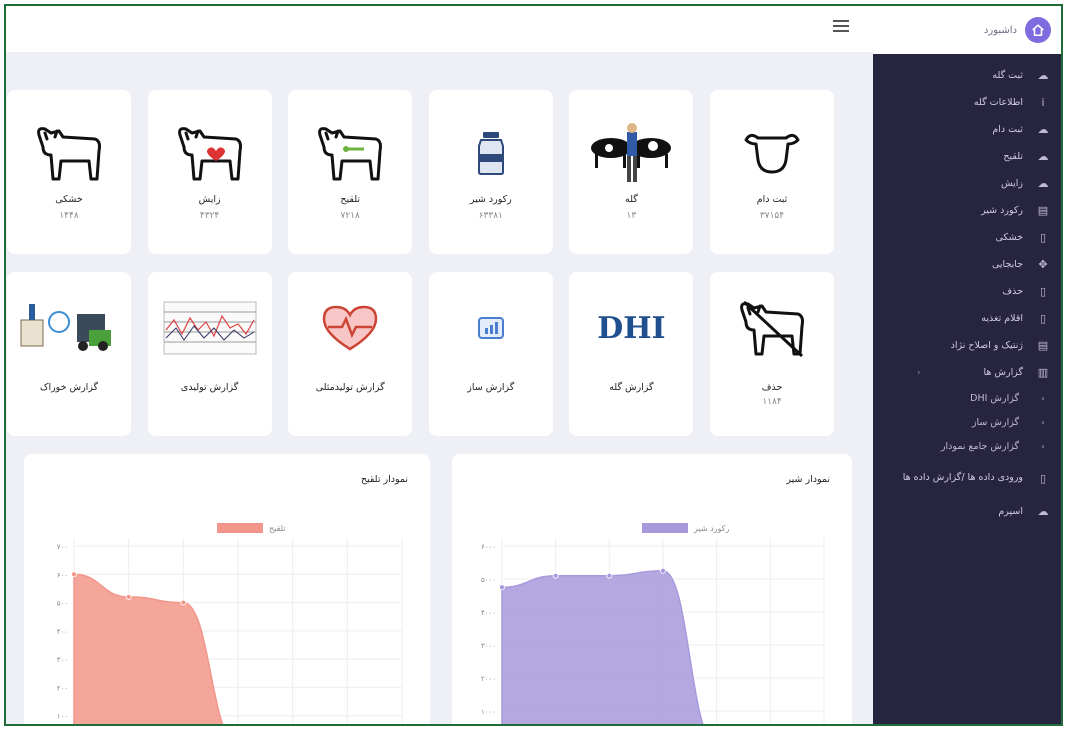 The image size is (1067, 730). I want to click on sidebar-item-label: زایش, so click(1012, 183).